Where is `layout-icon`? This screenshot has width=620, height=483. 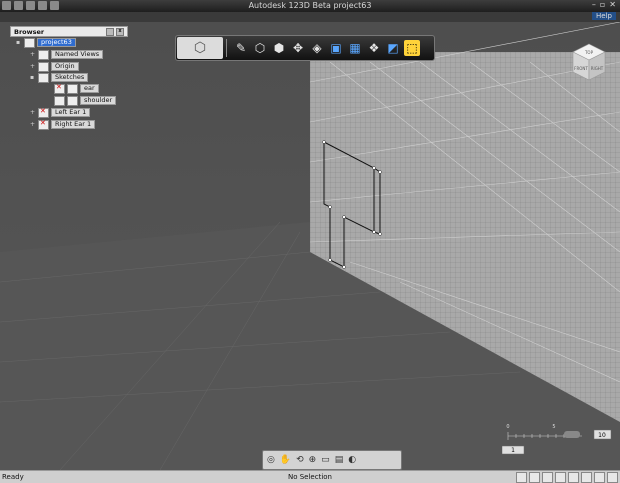 layout-icon is located at coordinates (573, 477).